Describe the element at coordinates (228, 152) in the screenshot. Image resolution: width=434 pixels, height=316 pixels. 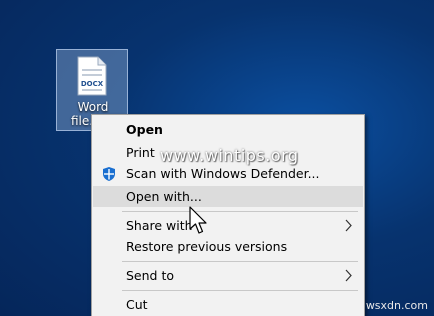
I see `menu-item-print: Print` at that location.